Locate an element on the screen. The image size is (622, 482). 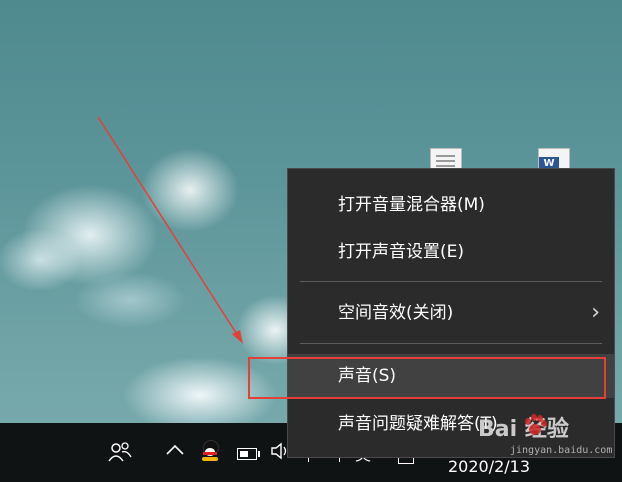
menu-item-spatial-sound: 空间音效(关闭) › is located at coordinates (451, 313).